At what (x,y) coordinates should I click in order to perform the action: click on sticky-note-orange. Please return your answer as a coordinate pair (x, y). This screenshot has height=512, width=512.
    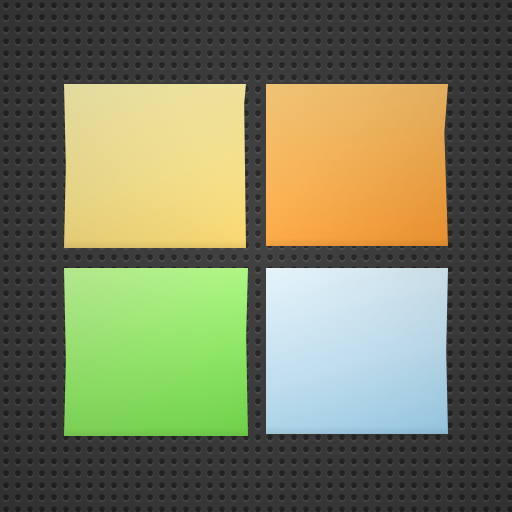
    Looking at the image, I should click on (357, 165).